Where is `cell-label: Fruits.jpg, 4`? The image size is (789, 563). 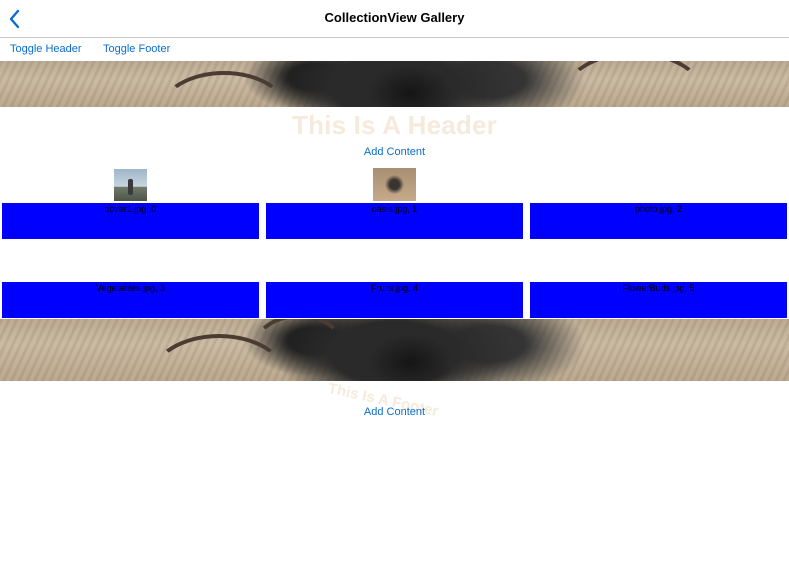 cell-label: Fruits.jpg, 4 is located at coordinates (394, 288).